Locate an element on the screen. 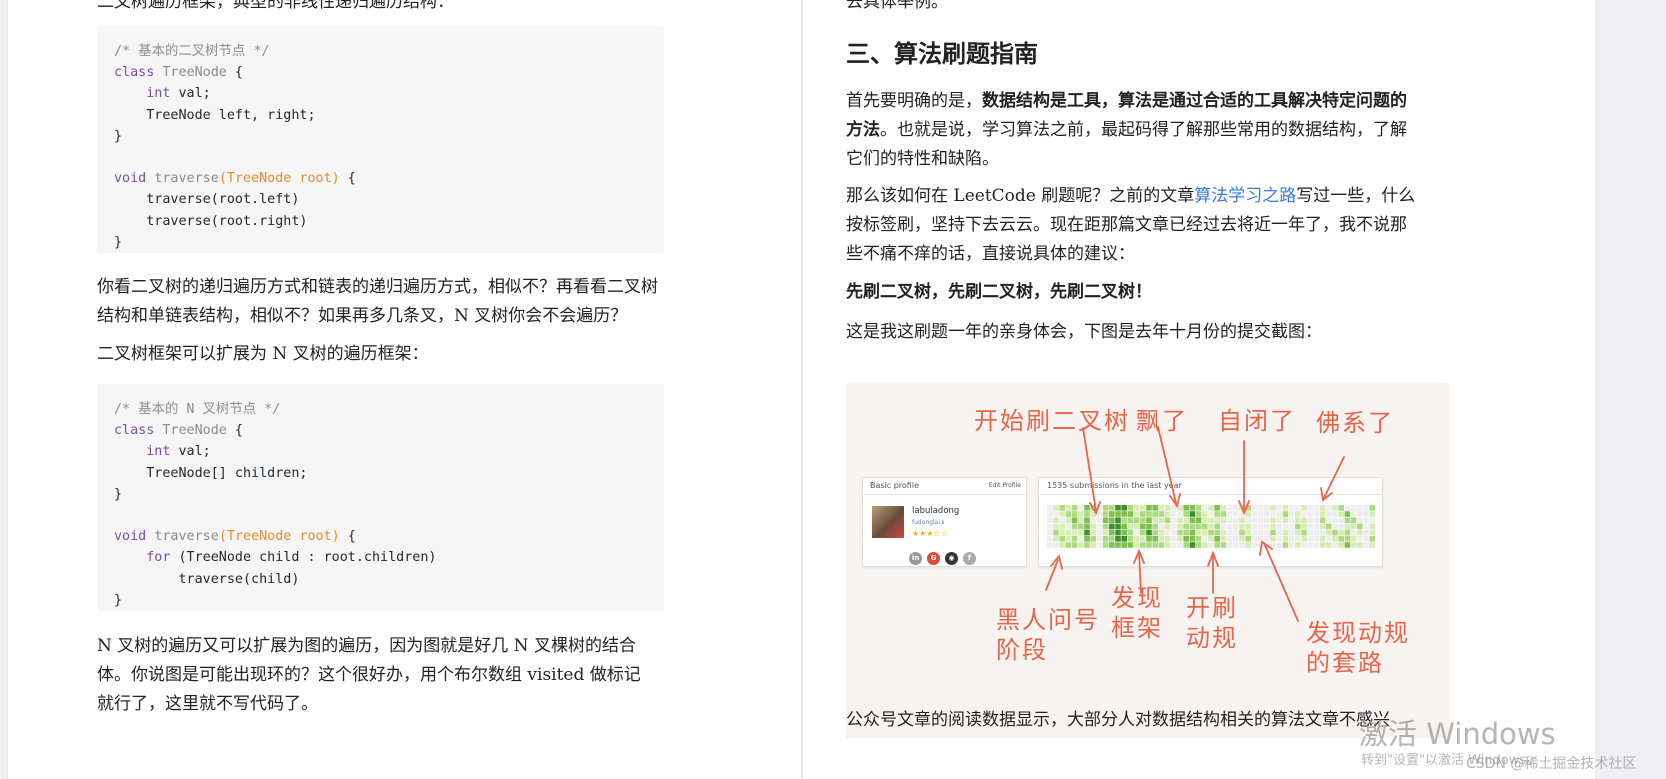  handwritten-note: 黑人问号 阶段 is located at coordinates (1048, 635).